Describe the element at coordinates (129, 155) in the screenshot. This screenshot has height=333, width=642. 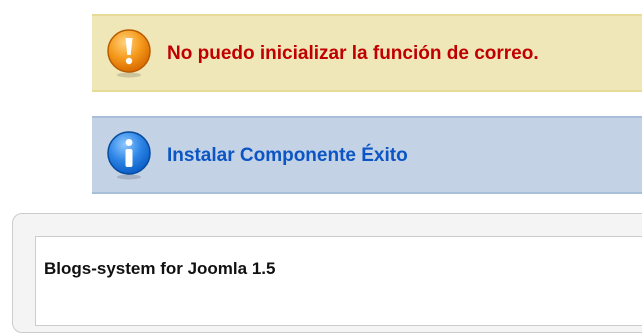
I see `info-icon` at that location.